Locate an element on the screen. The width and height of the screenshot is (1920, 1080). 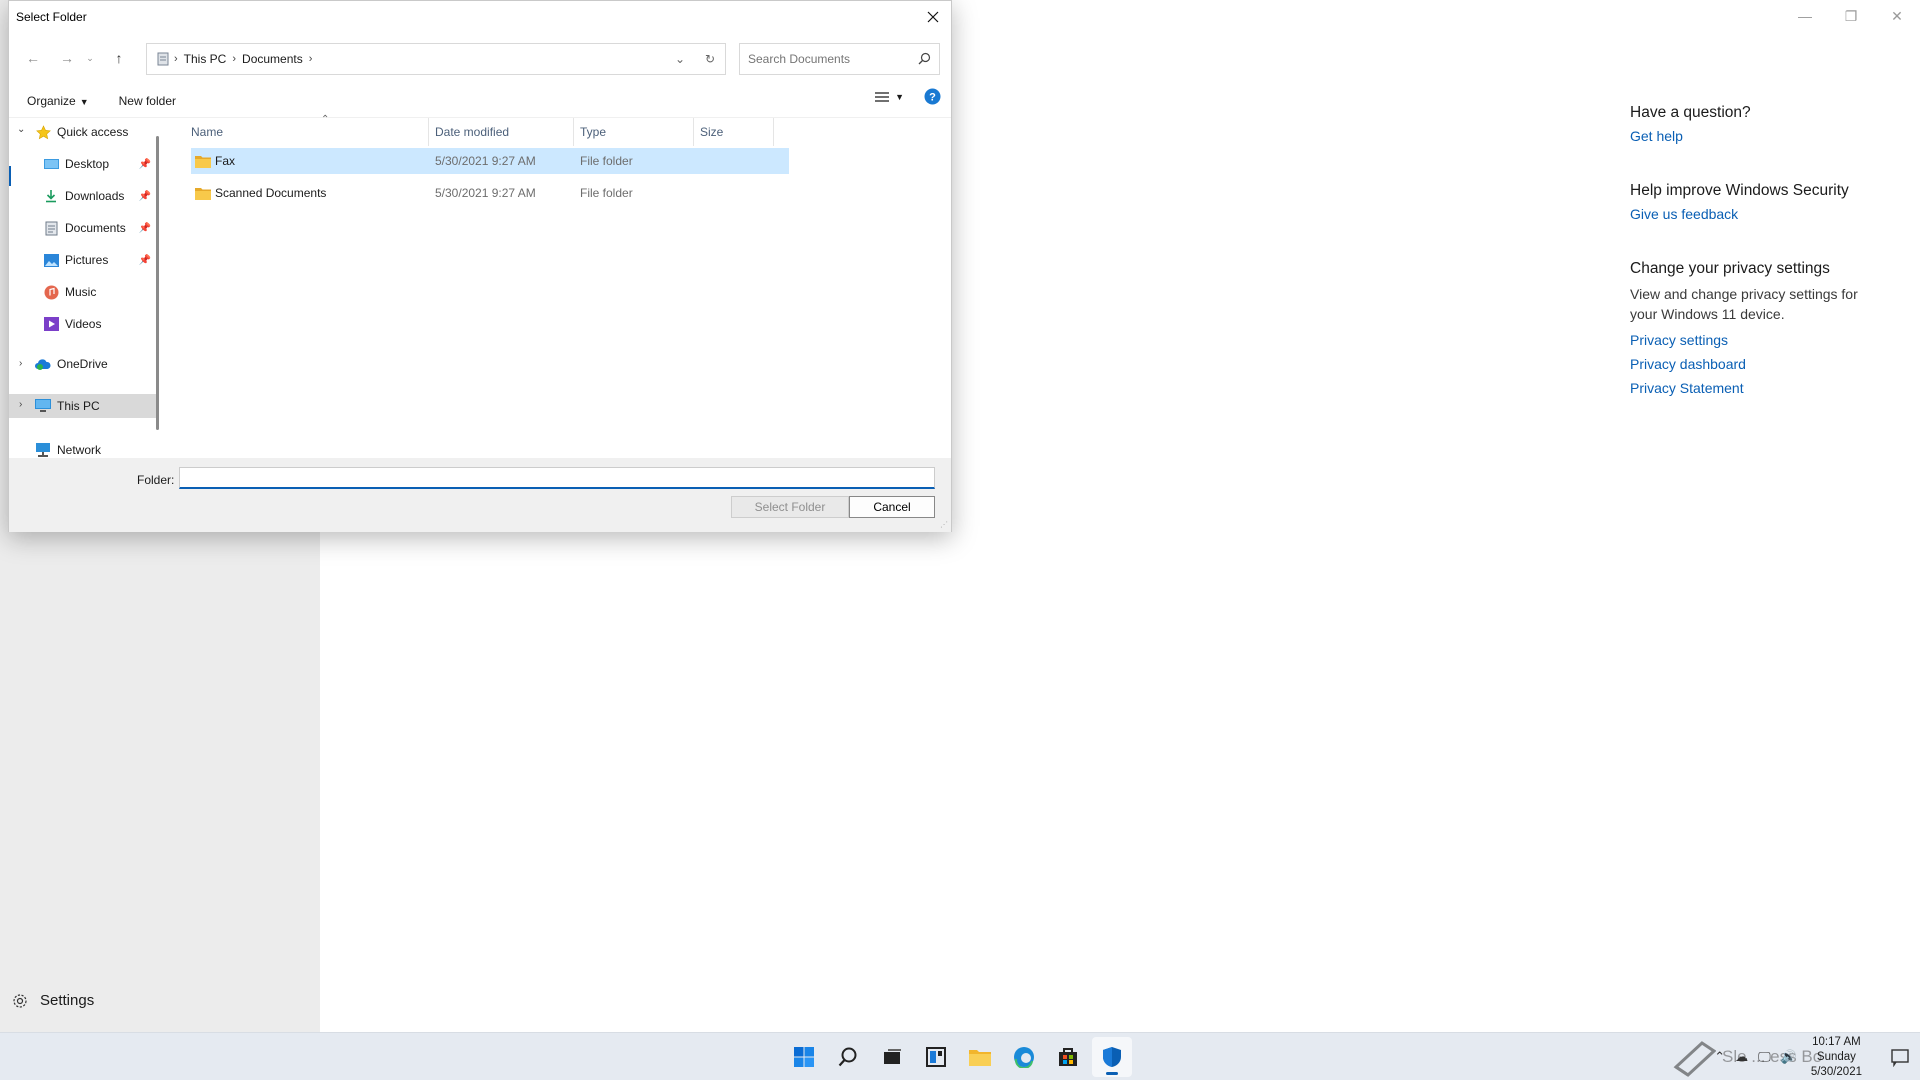
privacy-dashboard-link: Privacy dashboard is located at coordinates (1750, 364).